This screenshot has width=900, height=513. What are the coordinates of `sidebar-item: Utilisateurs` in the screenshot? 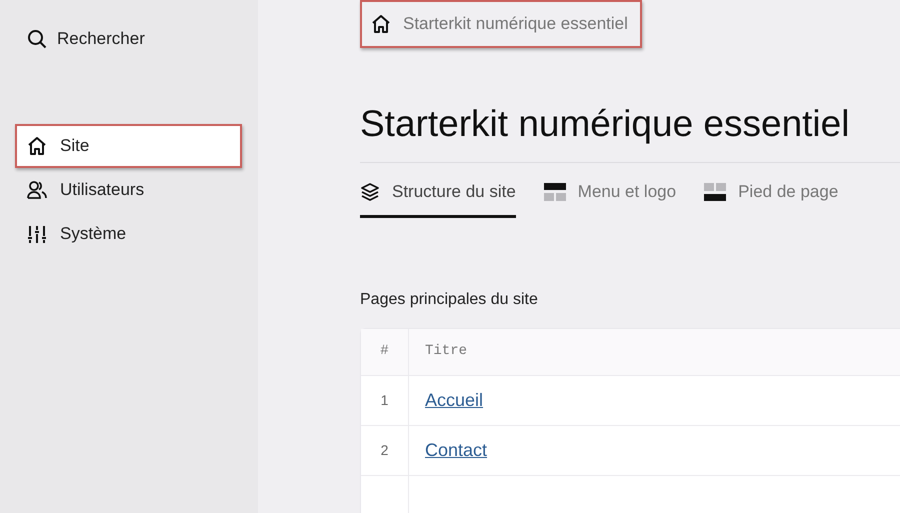 It's located at (128, 190).